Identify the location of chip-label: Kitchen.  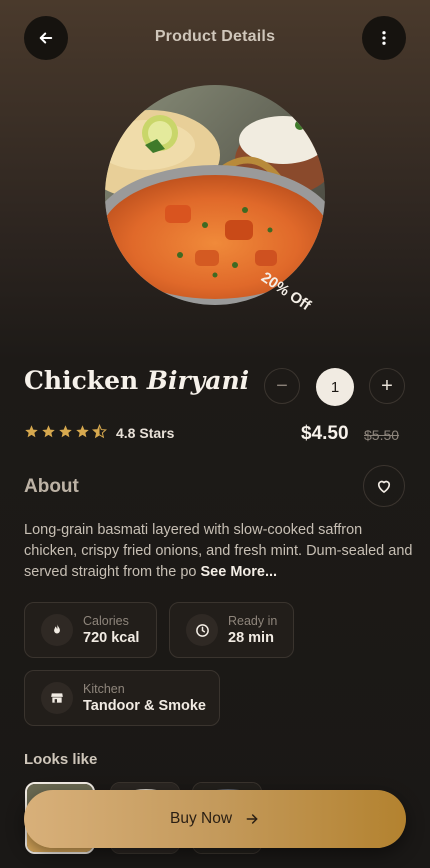
(104, 688).